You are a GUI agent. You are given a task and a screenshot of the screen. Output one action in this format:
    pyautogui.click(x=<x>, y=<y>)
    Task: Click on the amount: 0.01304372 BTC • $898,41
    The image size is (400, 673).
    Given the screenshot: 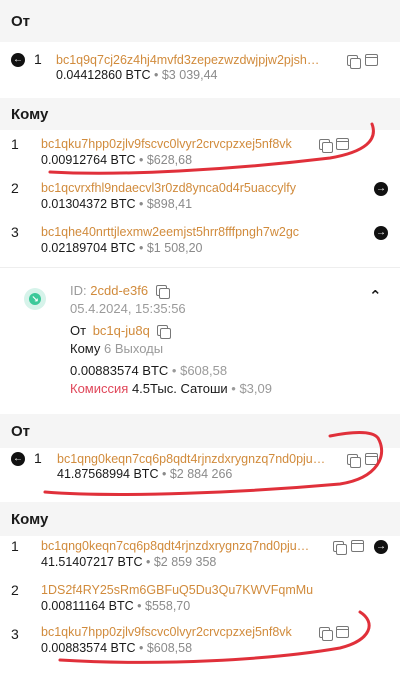 What is the action you would take?
    pyautogui.click(x=117, y=204)
    